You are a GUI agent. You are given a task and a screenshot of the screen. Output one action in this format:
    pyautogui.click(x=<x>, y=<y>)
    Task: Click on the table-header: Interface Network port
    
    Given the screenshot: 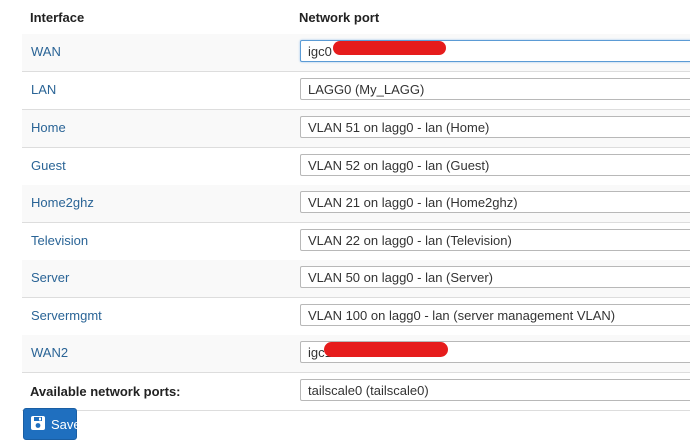 What is the action you would take?
    pyautogui.click(x=356, y=17)
    